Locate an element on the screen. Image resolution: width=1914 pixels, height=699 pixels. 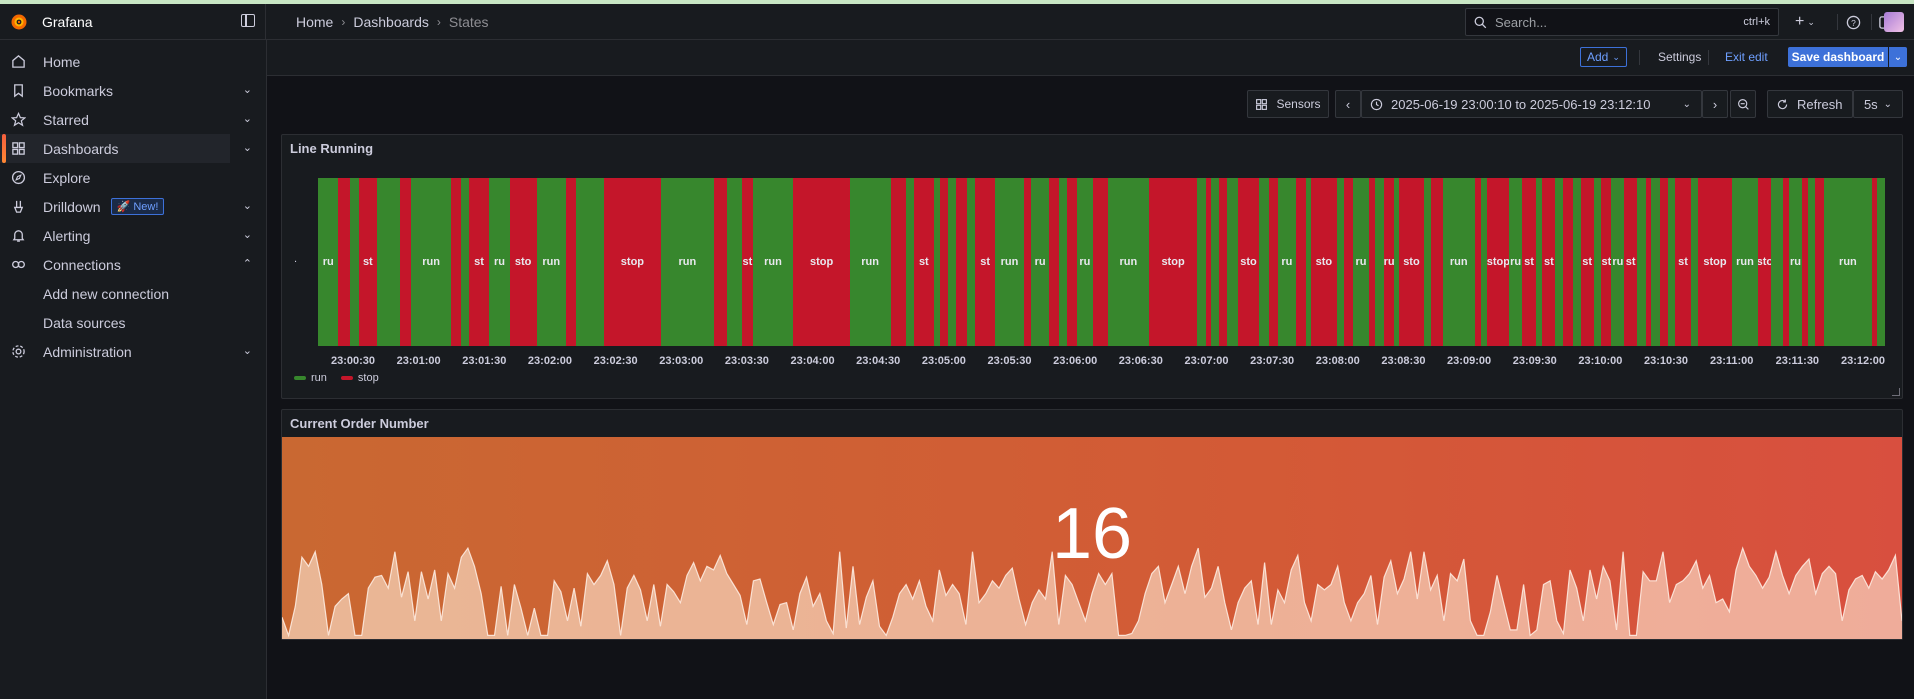
save-options-chevron-icon: ⌄ is located at coordinates (1898, 57).